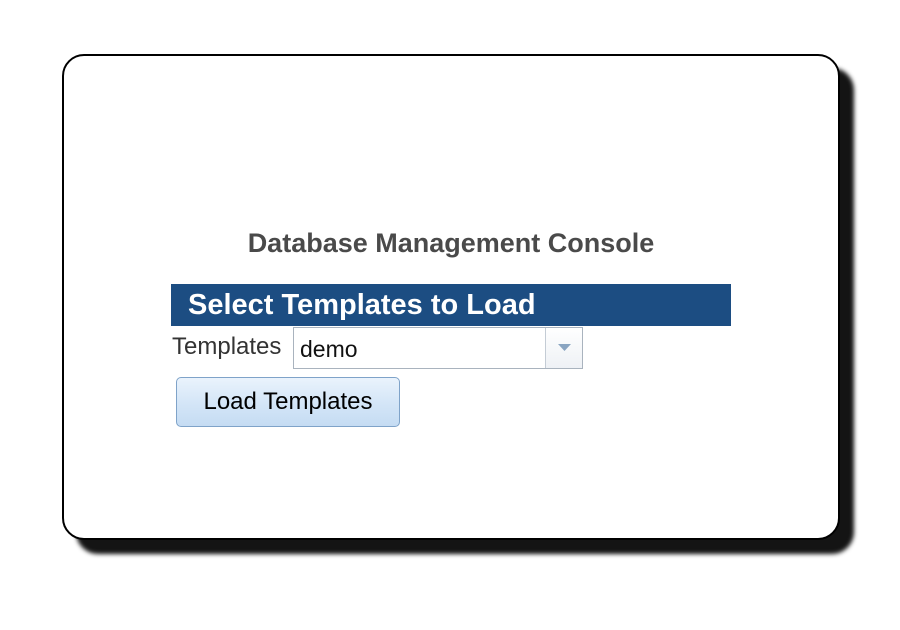 The height and width of the screenshot is (630, 900). Describe the element at coordinates (329, 349) in the screenshot. I see `templates-select-value: demo` at that location.